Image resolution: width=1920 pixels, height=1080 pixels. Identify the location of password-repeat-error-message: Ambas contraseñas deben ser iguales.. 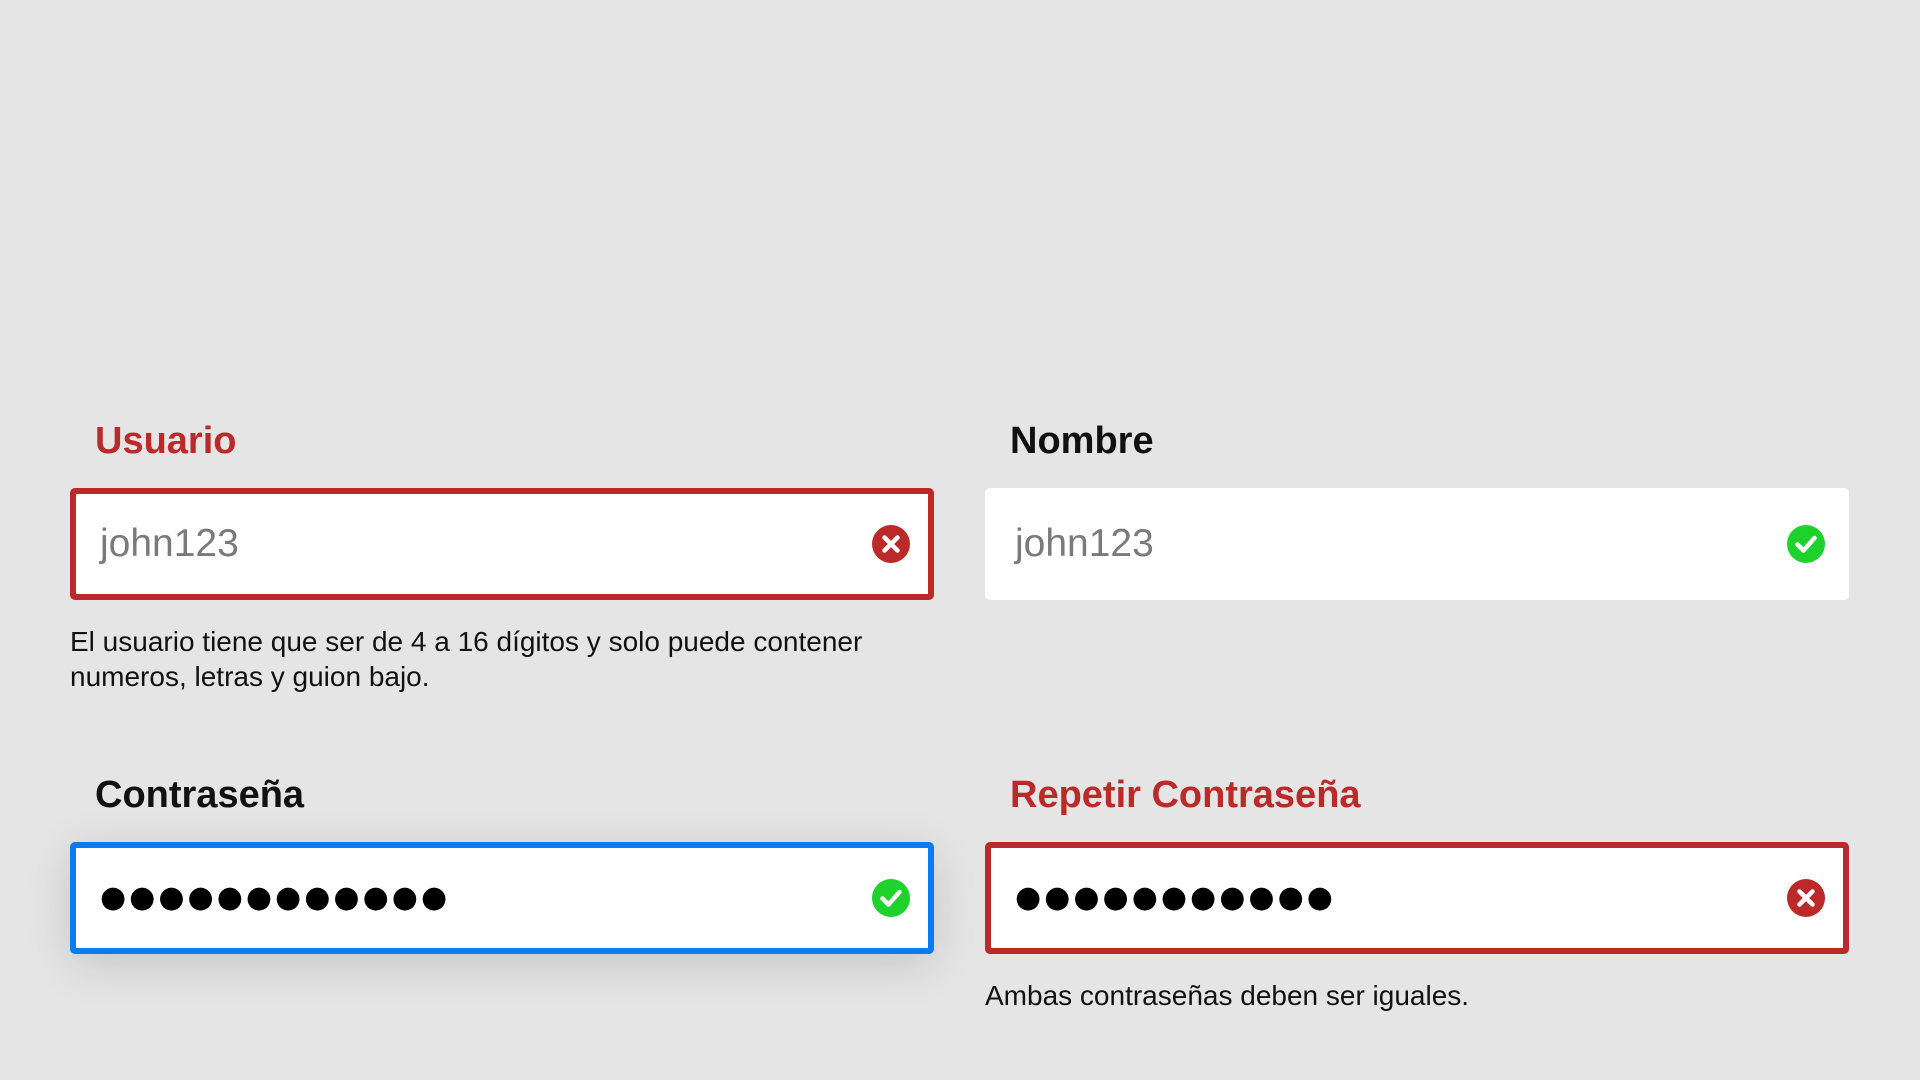
(1227, 995).